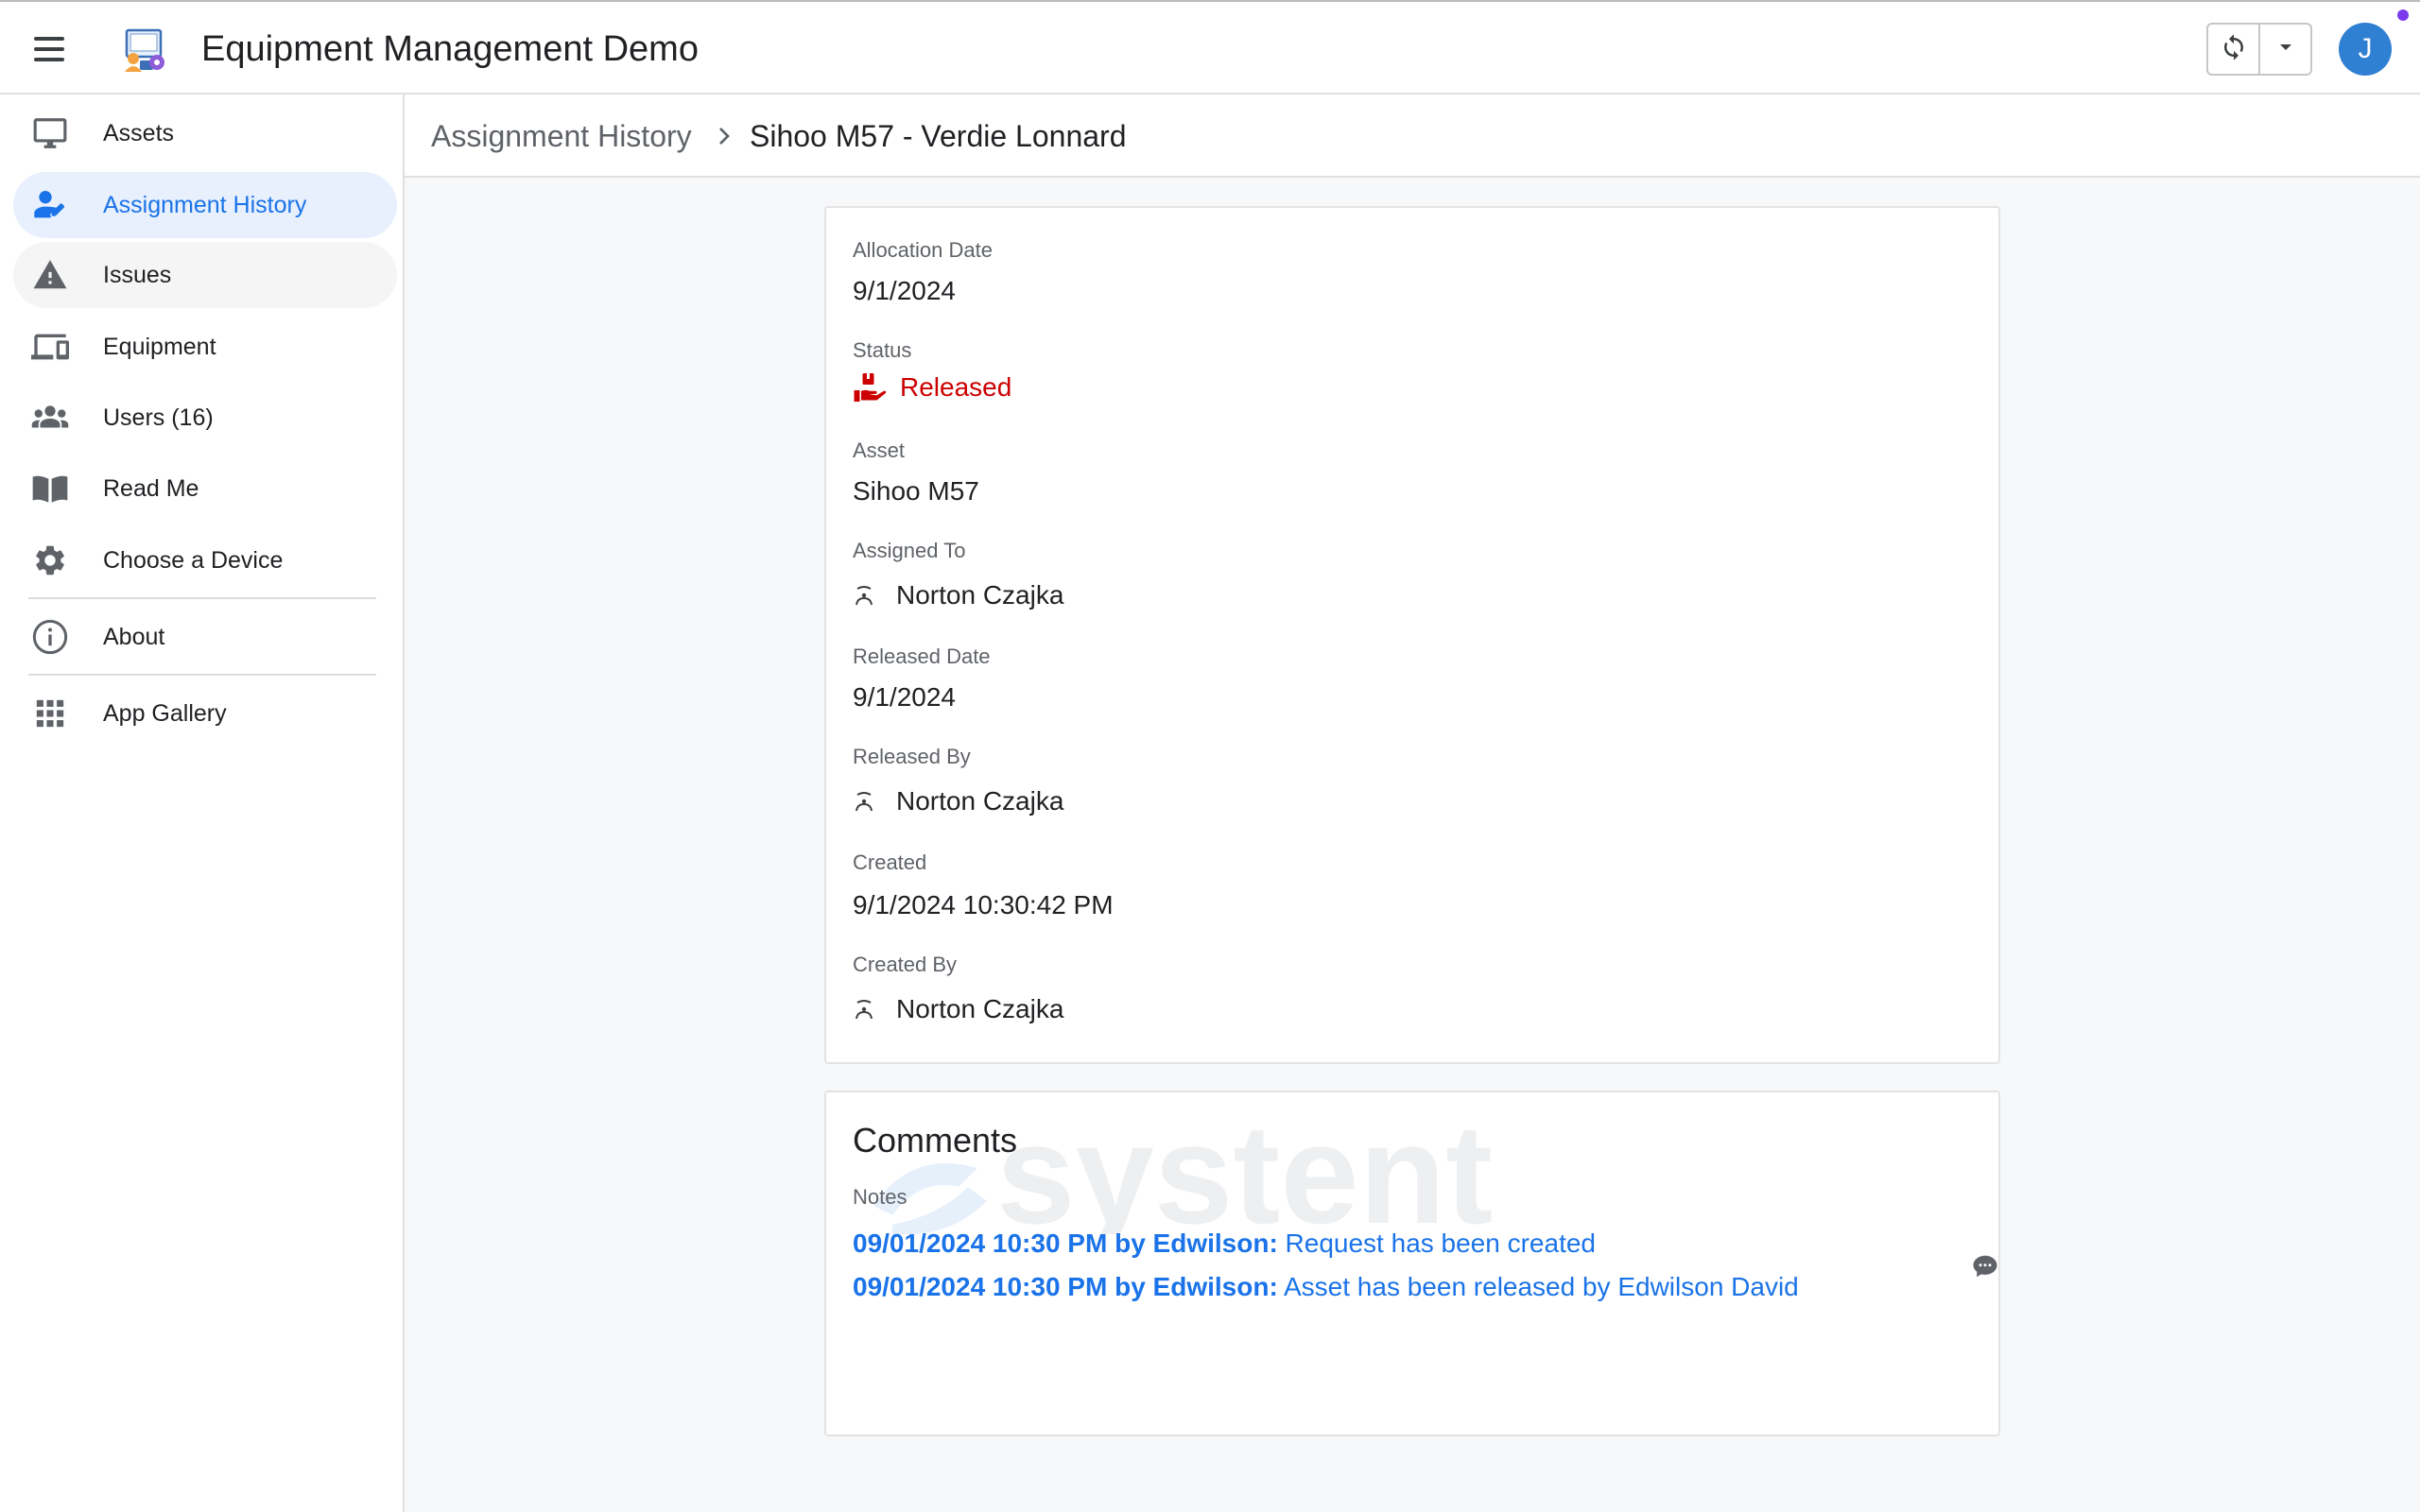 The height and width of the screenshot is (1512, 2420). Describe the element at coordinates (143, 49) in the screenshot. I see `equipment-app-logo-icon` at that location.